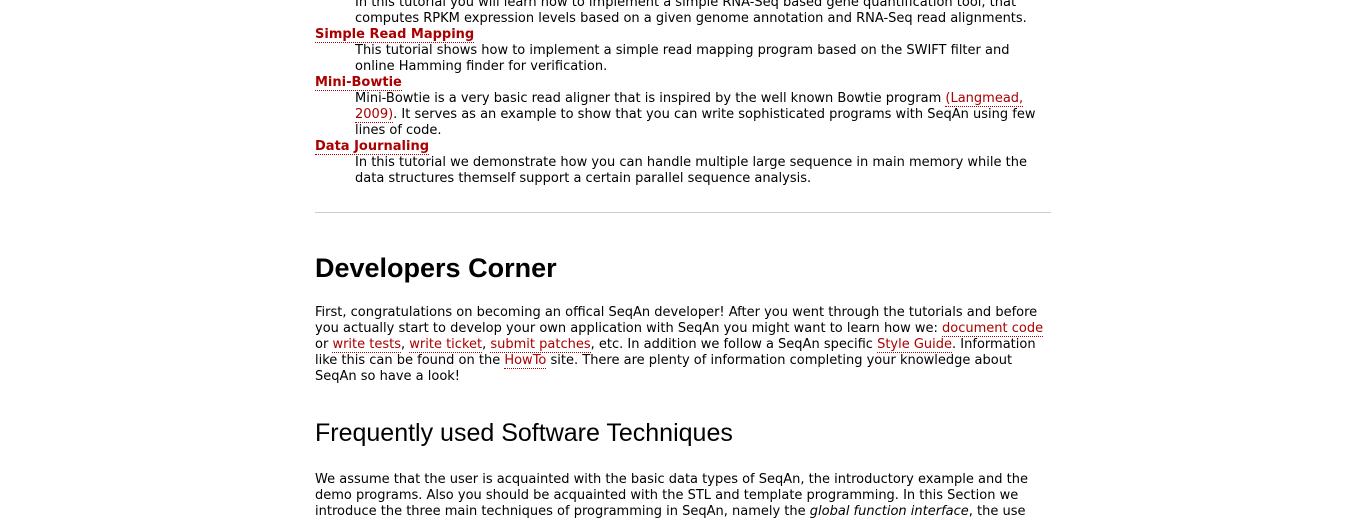 The image size is (1349, 529). What do you see at coordinates (525, 361) in the screenshot?
I see `howto-link: HowTo` at bounding box center [525, 361].